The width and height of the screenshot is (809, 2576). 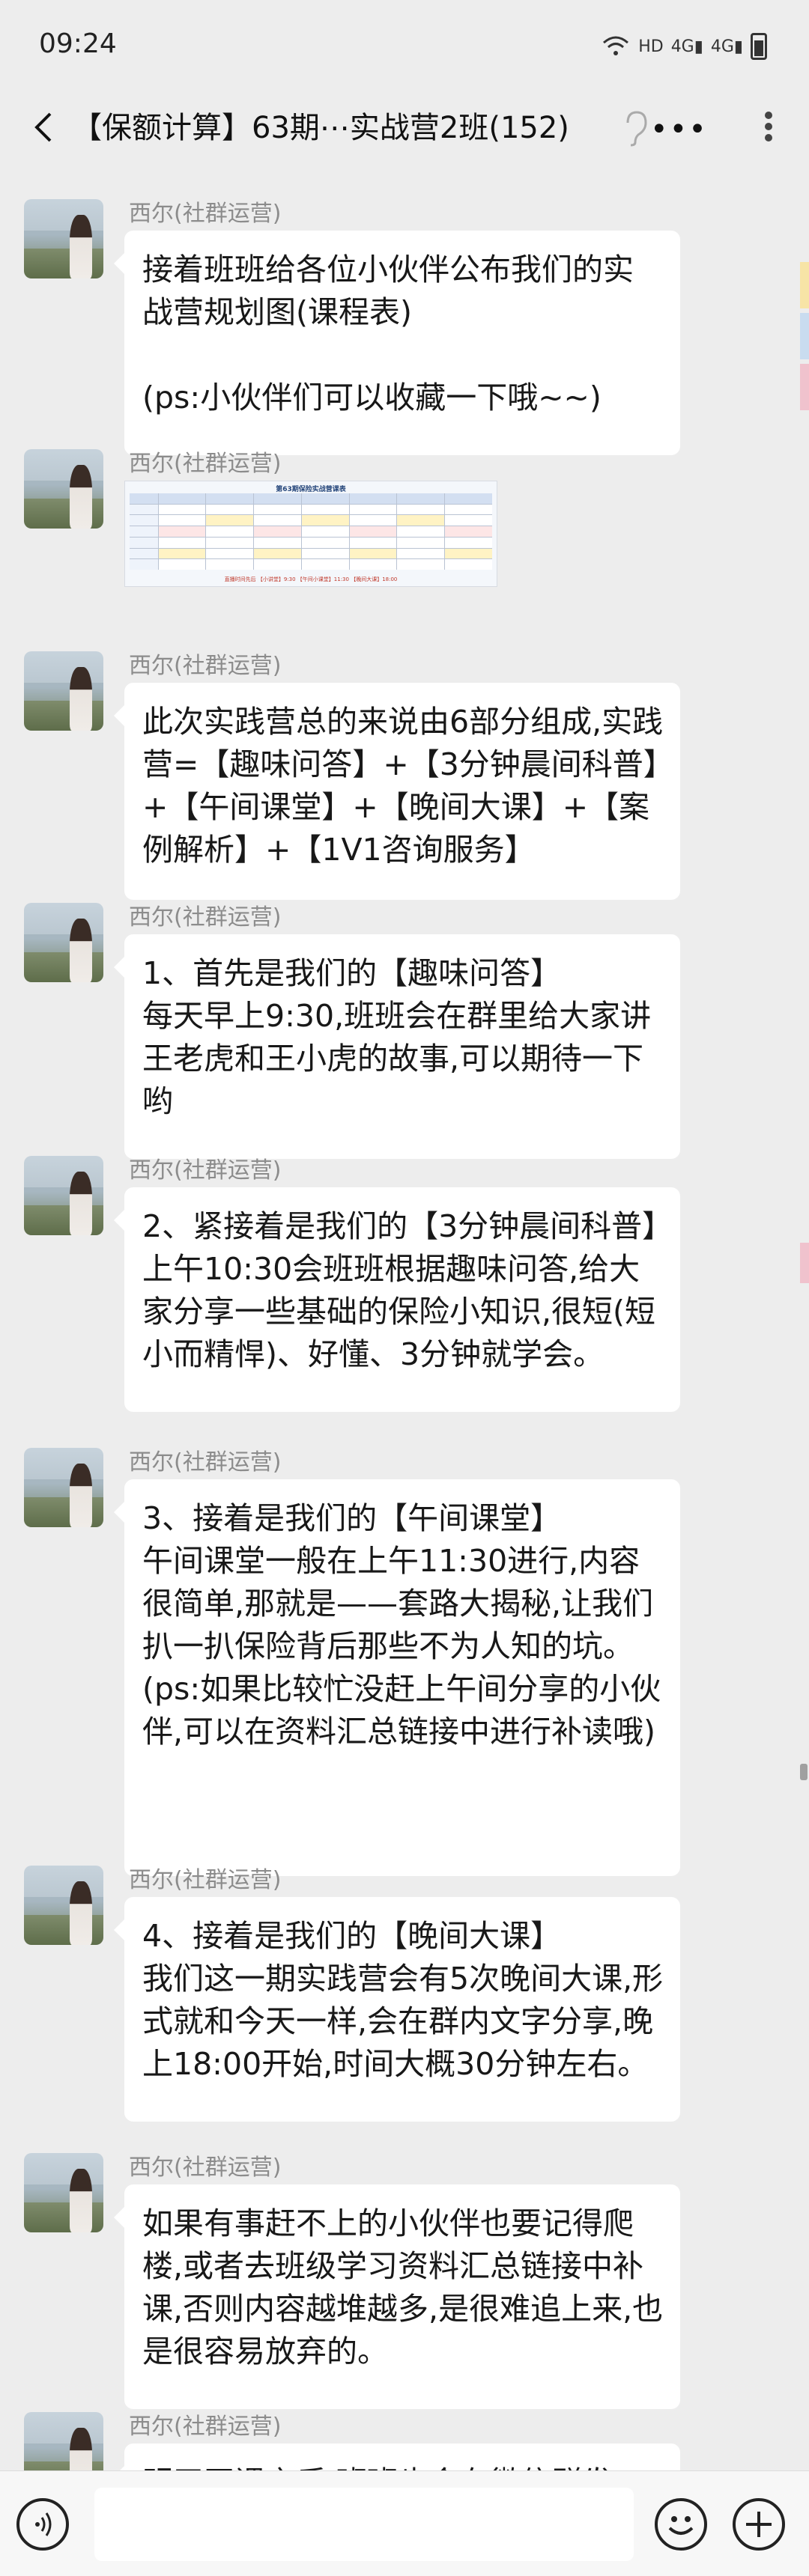 I want to click on side-mark-blue, so click(x=805, y=336).